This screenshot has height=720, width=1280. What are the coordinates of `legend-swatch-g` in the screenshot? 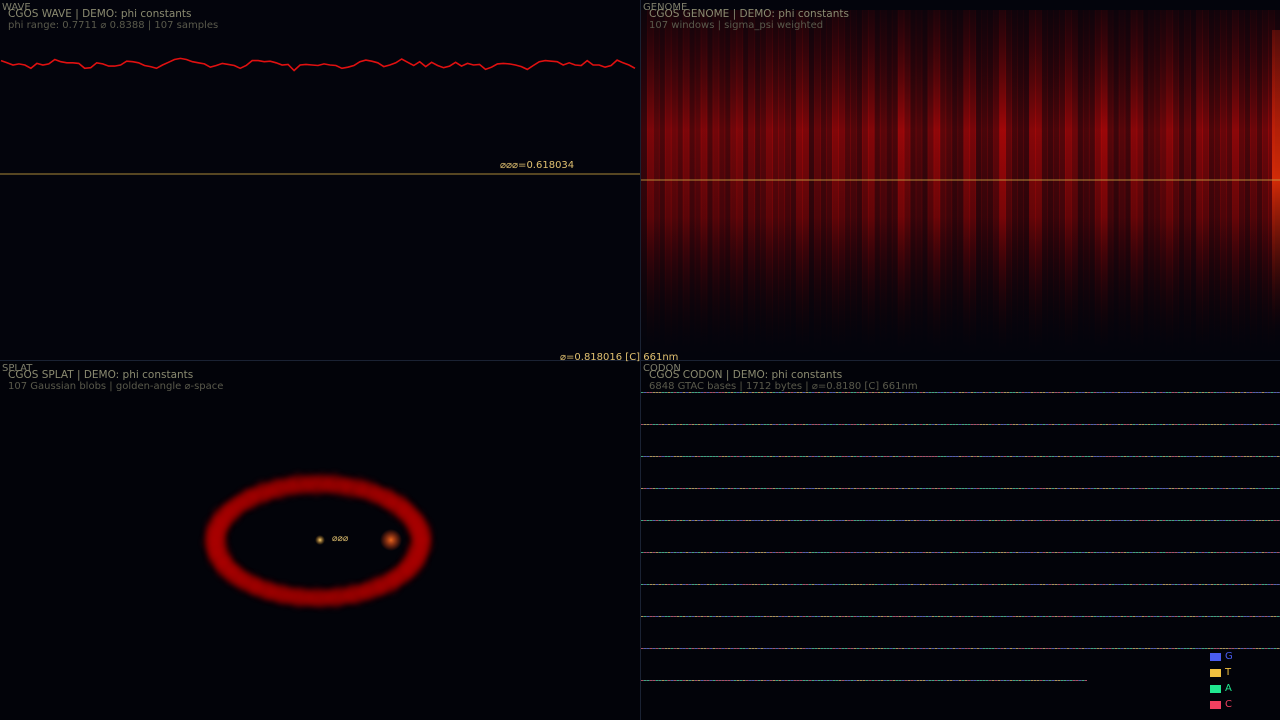 It's located at (1215, 657).